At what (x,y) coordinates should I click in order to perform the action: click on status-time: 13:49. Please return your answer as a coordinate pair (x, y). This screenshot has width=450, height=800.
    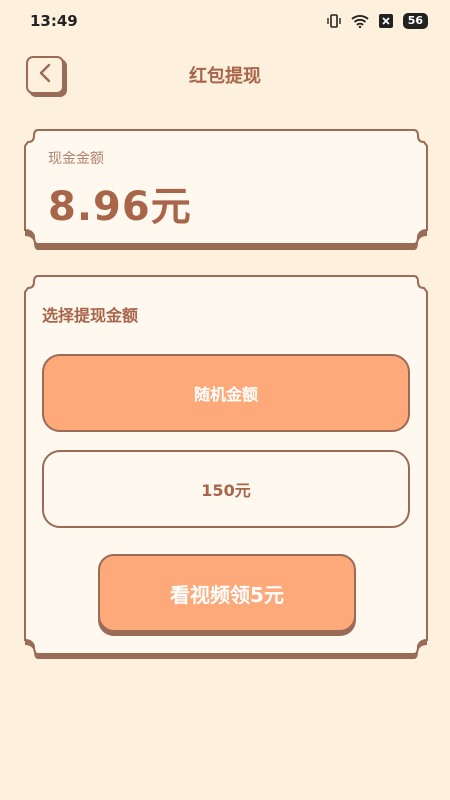
    Looking at the image, I should click on (54, 21).